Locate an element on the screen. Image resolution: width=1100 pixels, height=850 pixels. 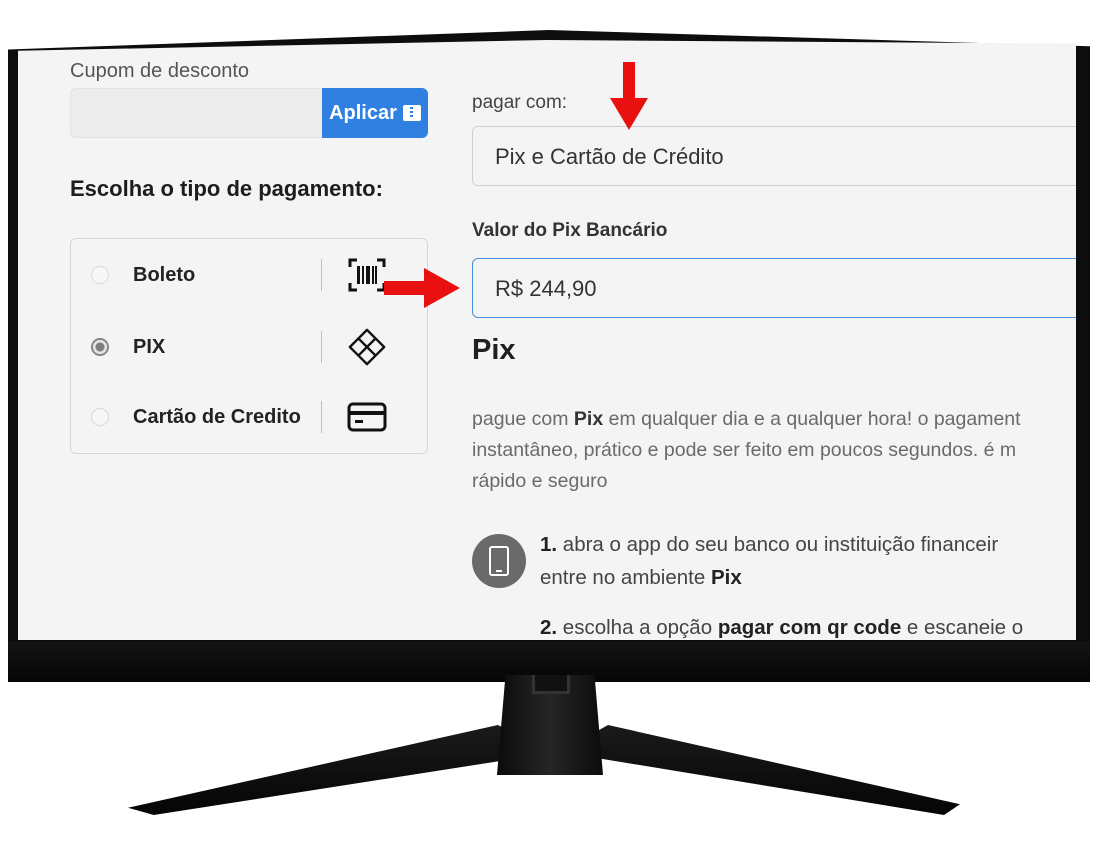
pay-with-label: pagar com: is located at coordinates (520, 102).